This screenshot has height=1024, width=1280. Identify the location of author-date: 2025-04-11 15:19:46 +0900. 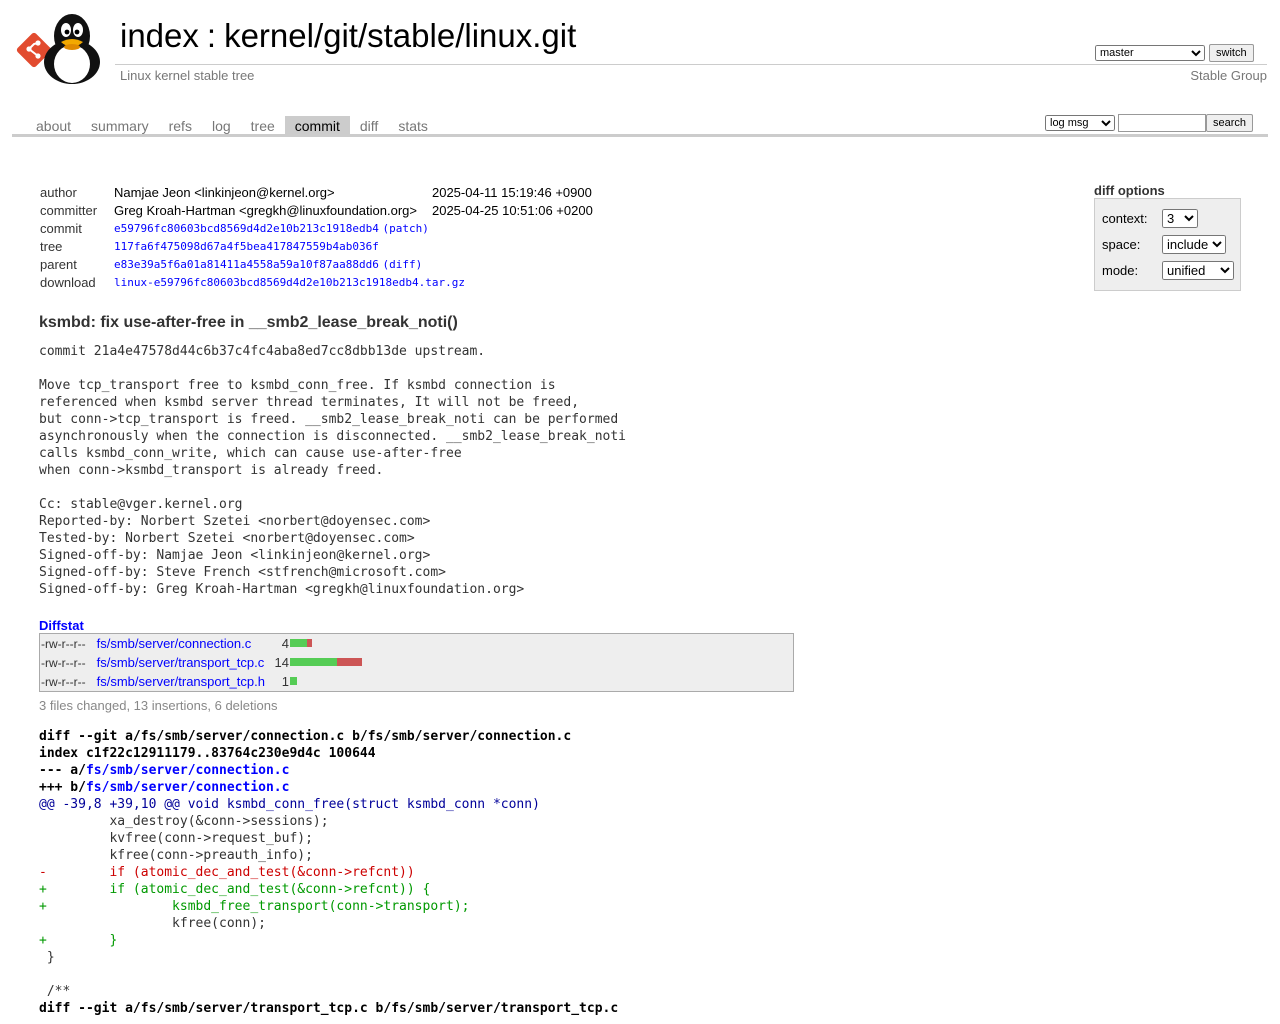
(511, 193).